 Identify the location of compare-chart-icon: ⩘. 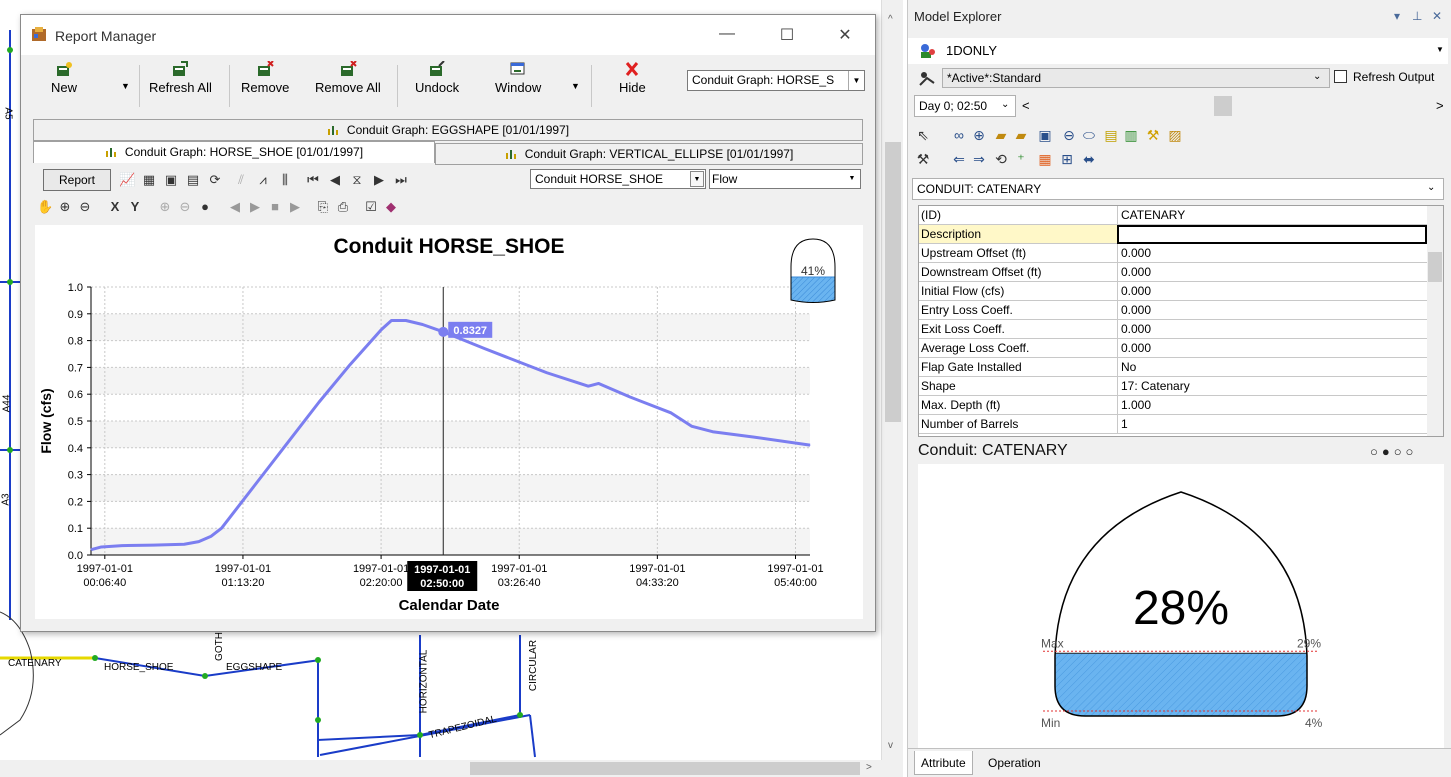
(263, 180).